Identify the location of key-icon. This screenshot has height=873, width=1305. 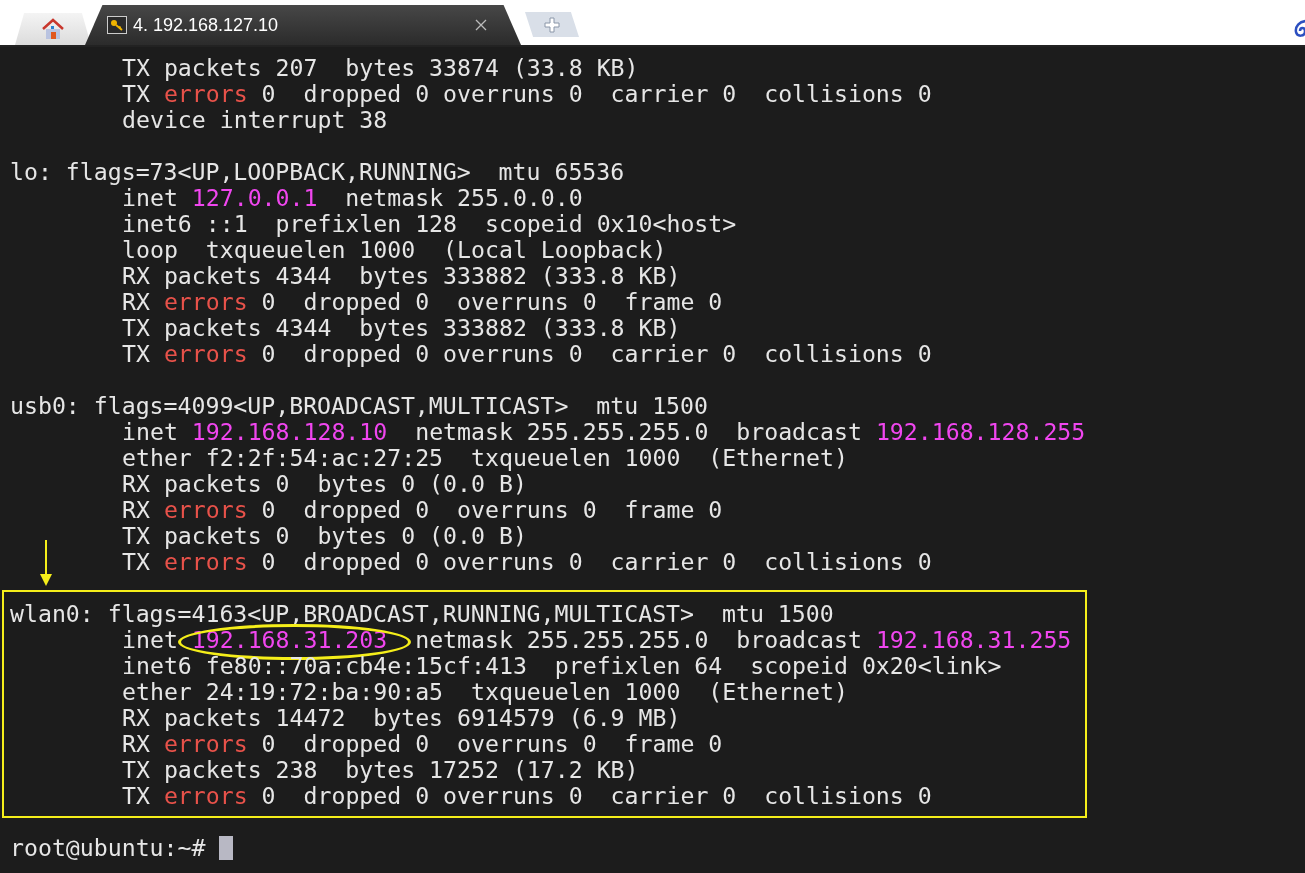
(117, 25).